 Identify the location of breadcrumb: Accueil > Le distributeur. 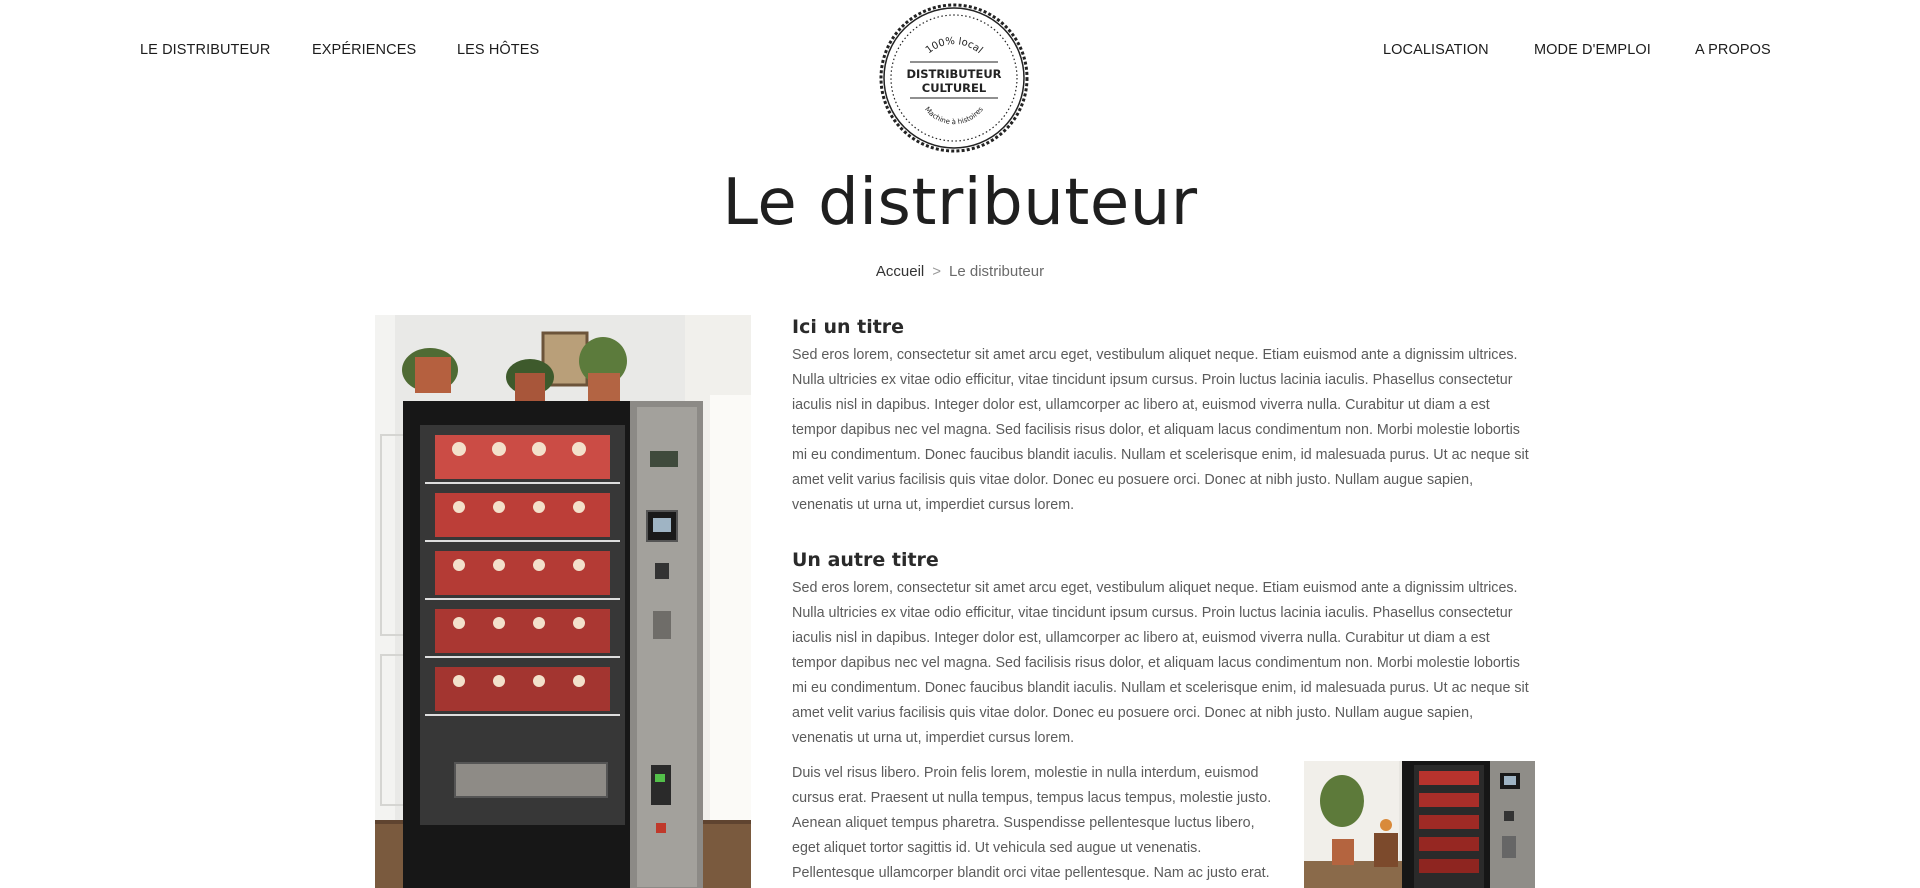
(960, 271).